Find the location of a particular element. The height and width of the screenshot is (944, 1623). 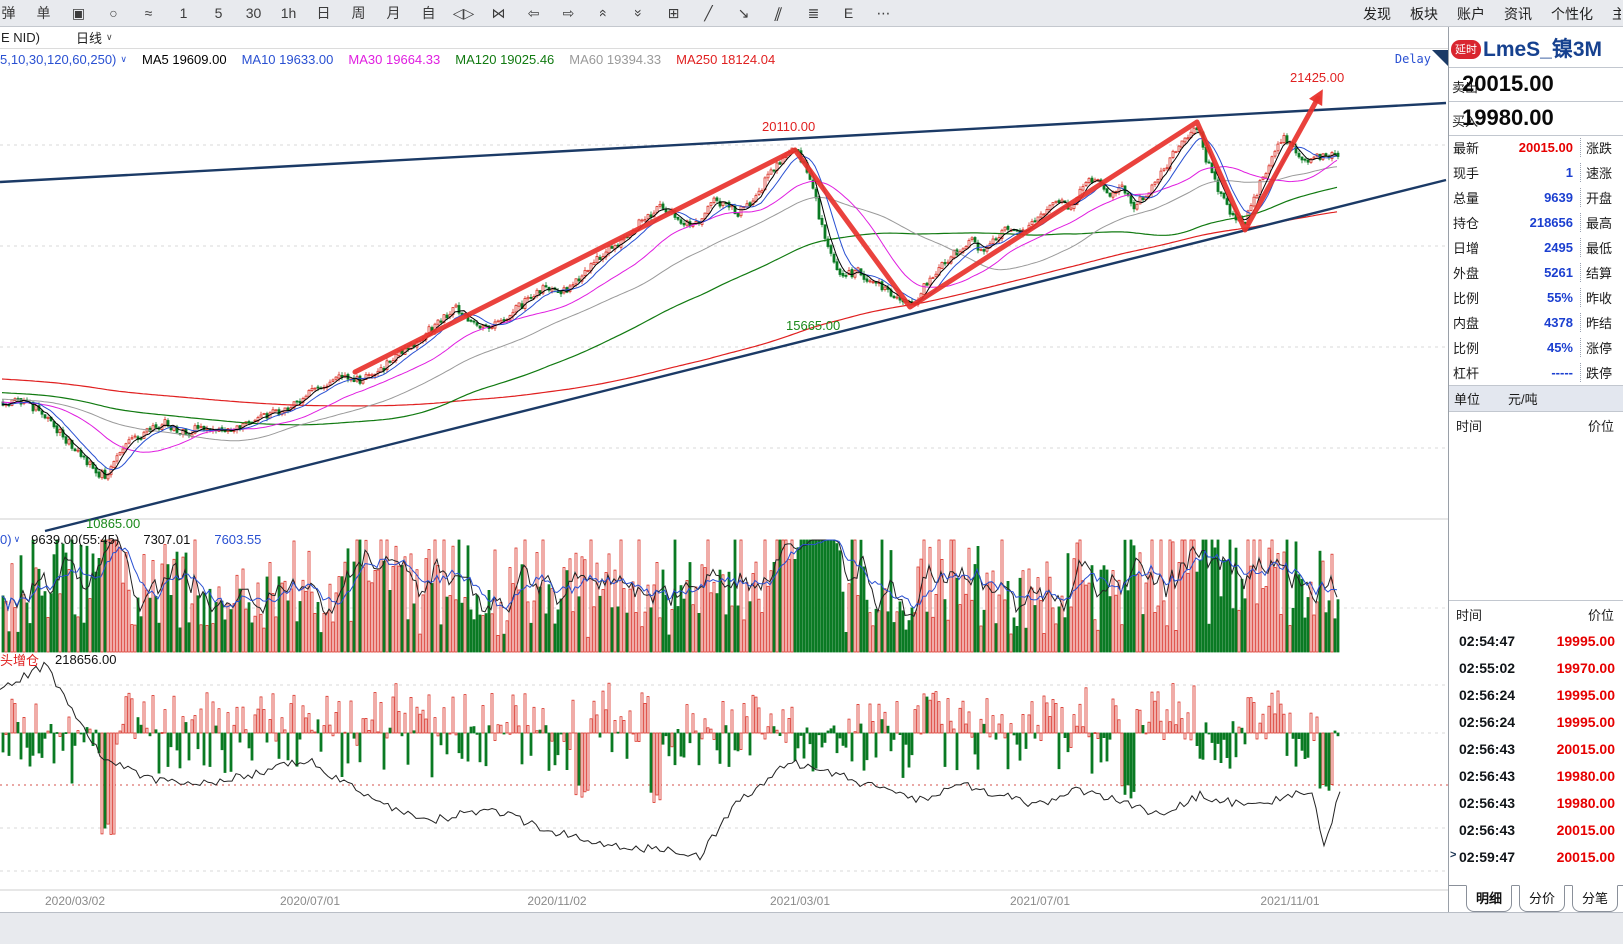

ma60-readout: MA60 19394.33 is located at coordinates (615, 59).